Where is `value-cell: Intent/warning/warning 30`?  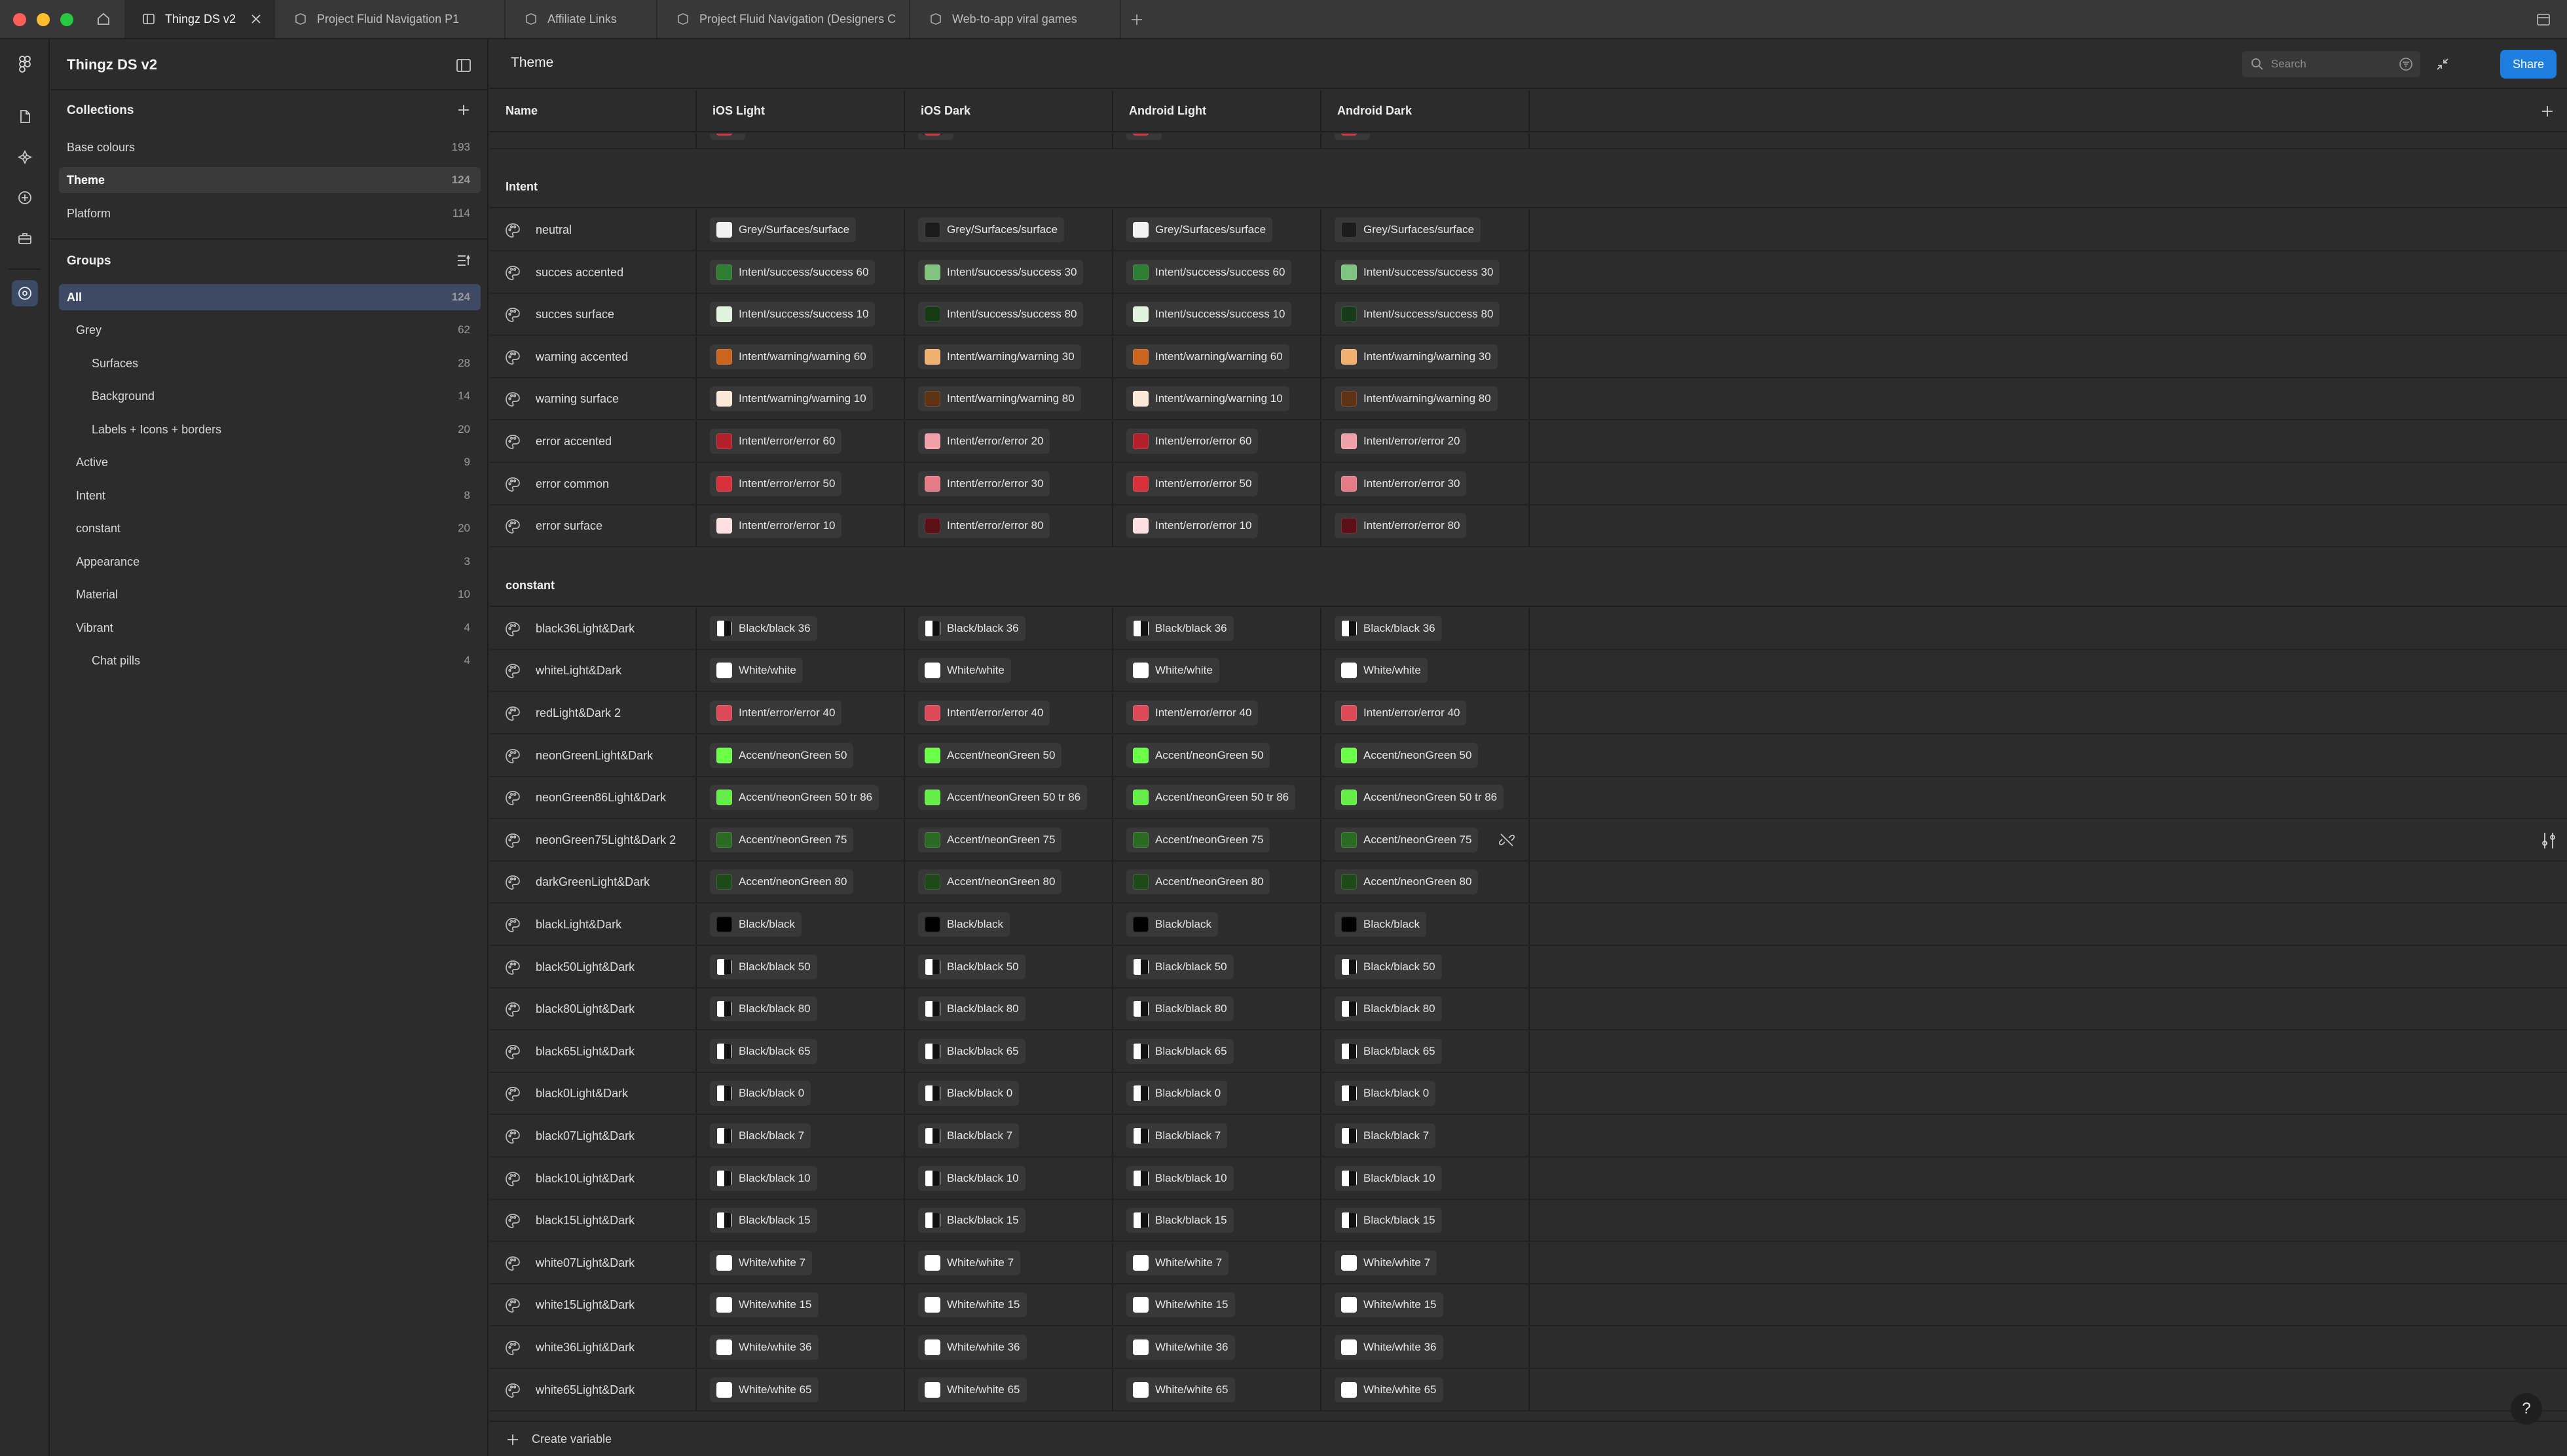 value-cell: Intent/warning/warning 30 is located at coordinates (1009, 357).